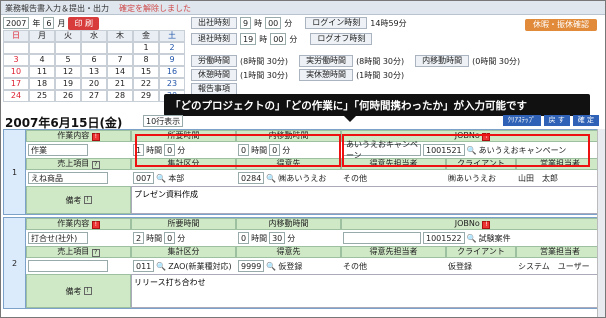  I want to click on calendar-day: 5, so click(68, 60).